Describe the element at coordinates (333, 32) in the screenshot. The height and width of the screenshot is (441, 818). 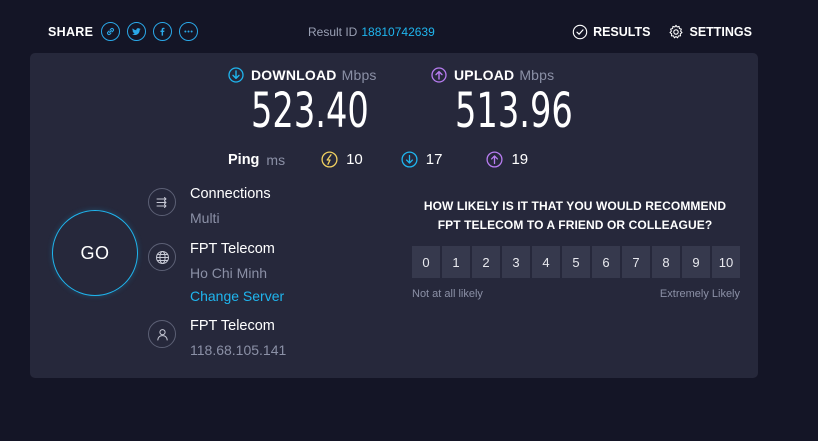
I see `result-id-label: Result ID` at that location.